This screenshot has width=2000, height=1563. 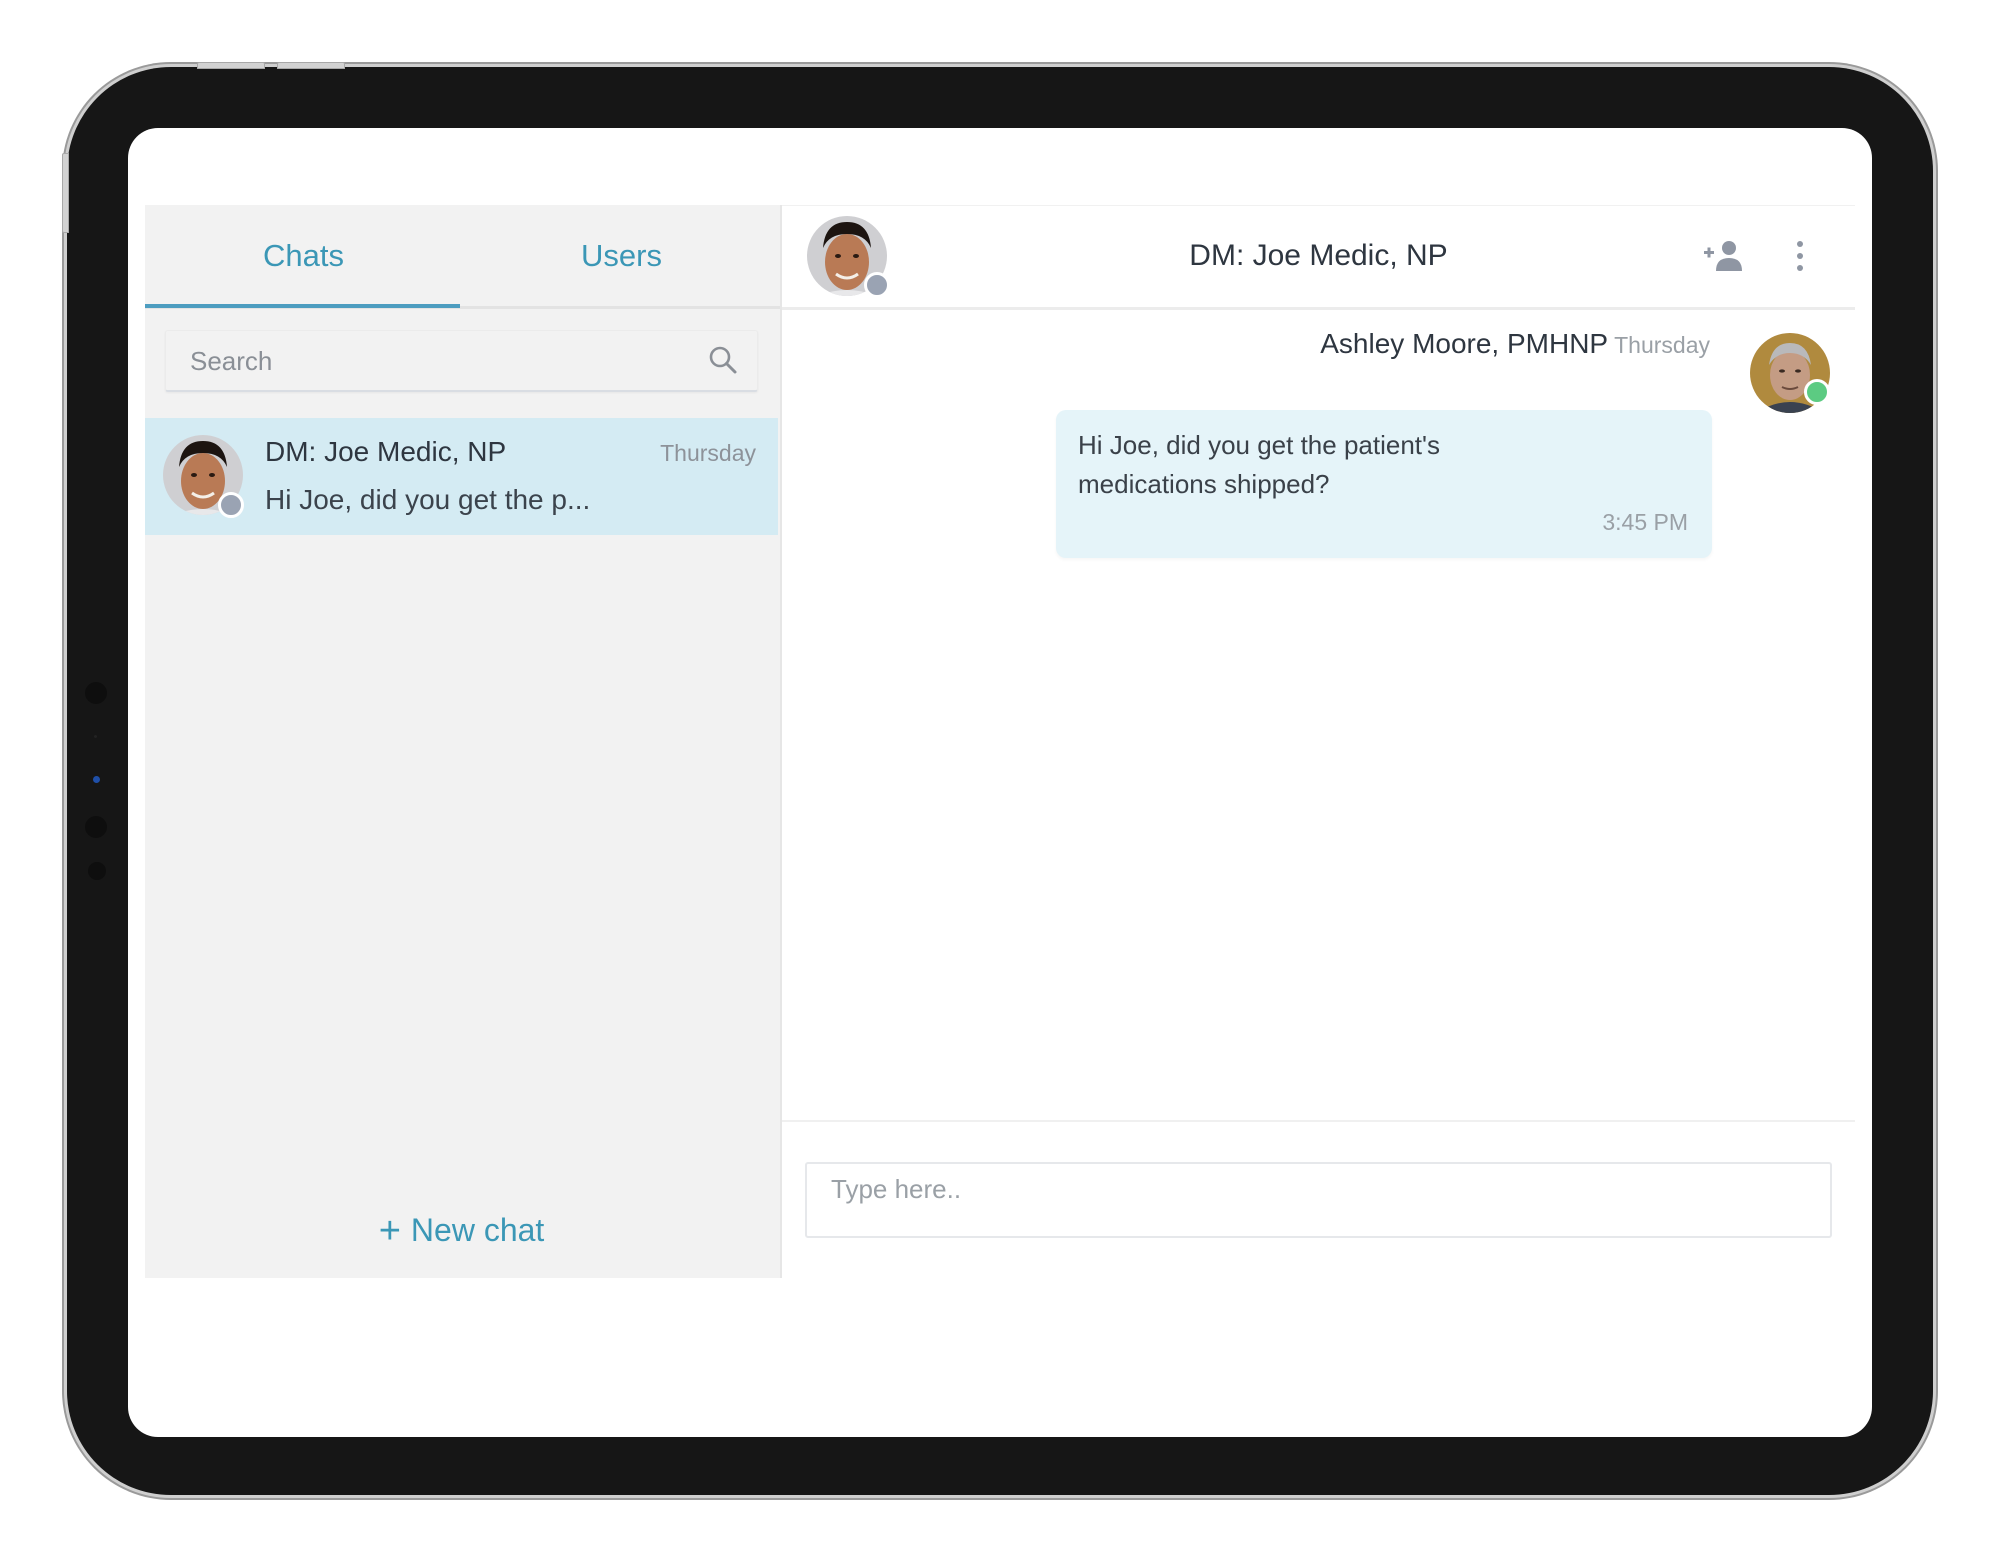 I want to click on more-vertical-icon, so click(x=1800, y=256).